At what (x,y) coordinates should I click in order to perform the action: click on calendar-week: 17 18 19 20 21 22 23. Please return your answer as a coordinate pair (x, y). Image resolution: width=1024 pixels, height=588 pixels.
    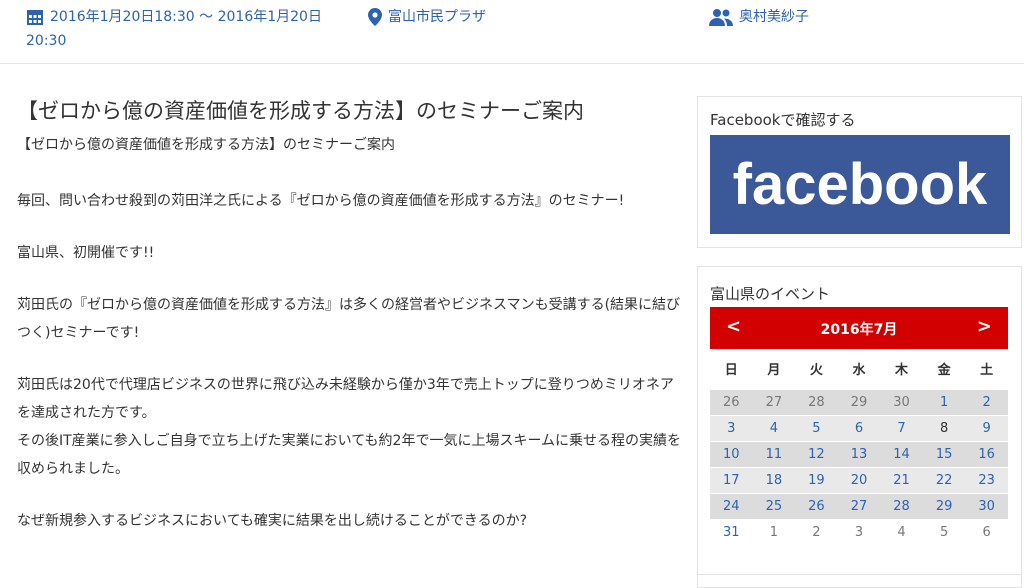
    Looking at the image, I should click on (859, 479).